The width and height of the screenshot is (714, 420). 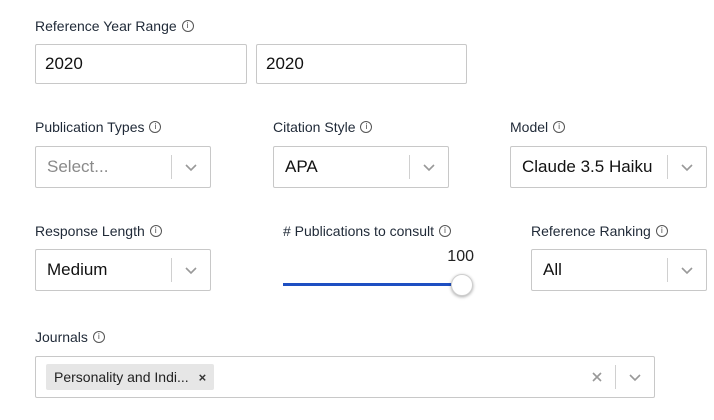 I want to click on publications-slider, so click(x=378, y=285).